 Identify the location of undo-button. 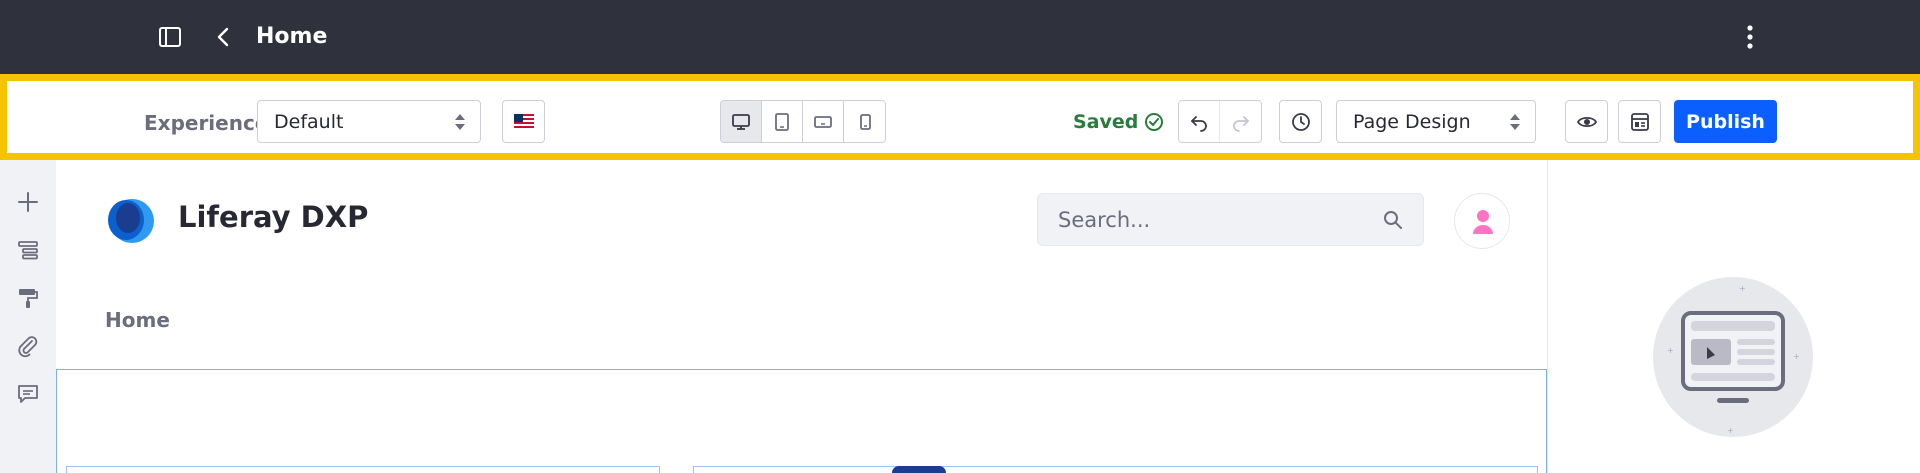
(1199, 121).